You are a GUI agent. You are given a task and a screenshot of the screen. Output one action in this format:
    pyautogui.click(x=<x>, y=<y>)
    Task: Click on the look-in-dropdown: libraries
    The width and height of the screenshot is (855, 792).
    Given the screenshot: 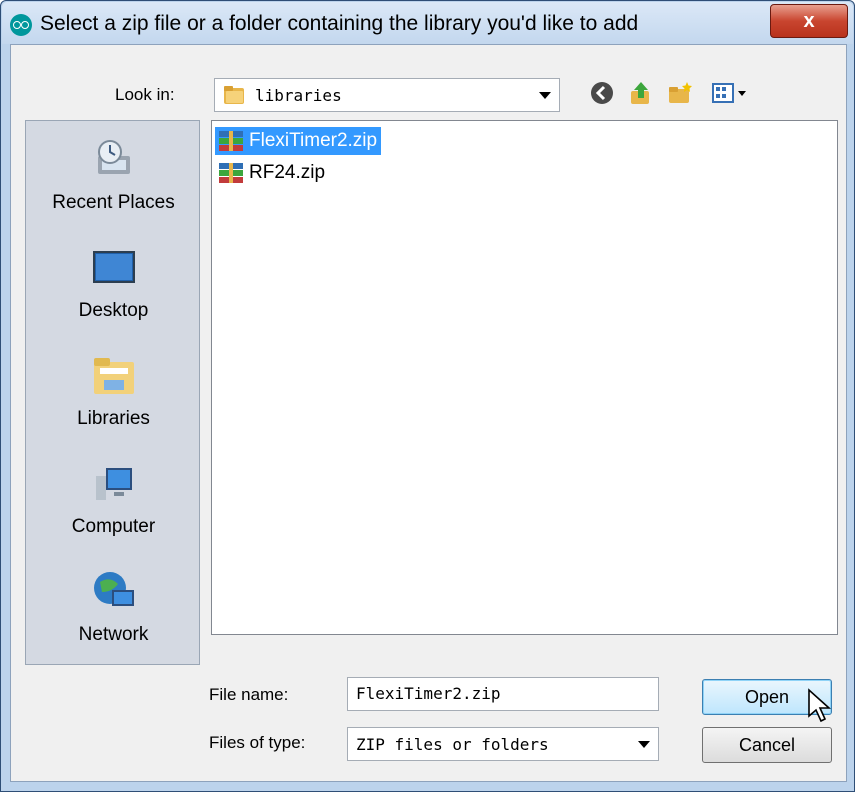 What is the action you would take?
    pyautogui.click(x=387, y=95)
    